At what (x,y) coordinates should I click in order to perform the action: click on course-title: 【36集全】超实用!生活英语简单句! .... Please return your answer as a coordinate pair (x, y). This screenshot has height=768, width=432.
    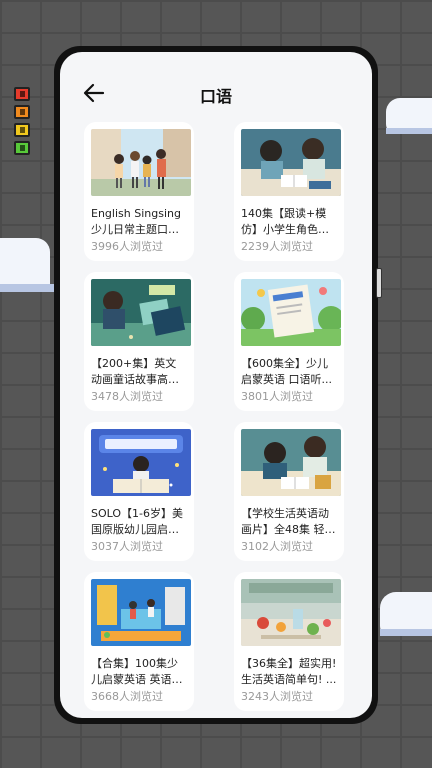
    Looking at the image, I should click on (289, 671).